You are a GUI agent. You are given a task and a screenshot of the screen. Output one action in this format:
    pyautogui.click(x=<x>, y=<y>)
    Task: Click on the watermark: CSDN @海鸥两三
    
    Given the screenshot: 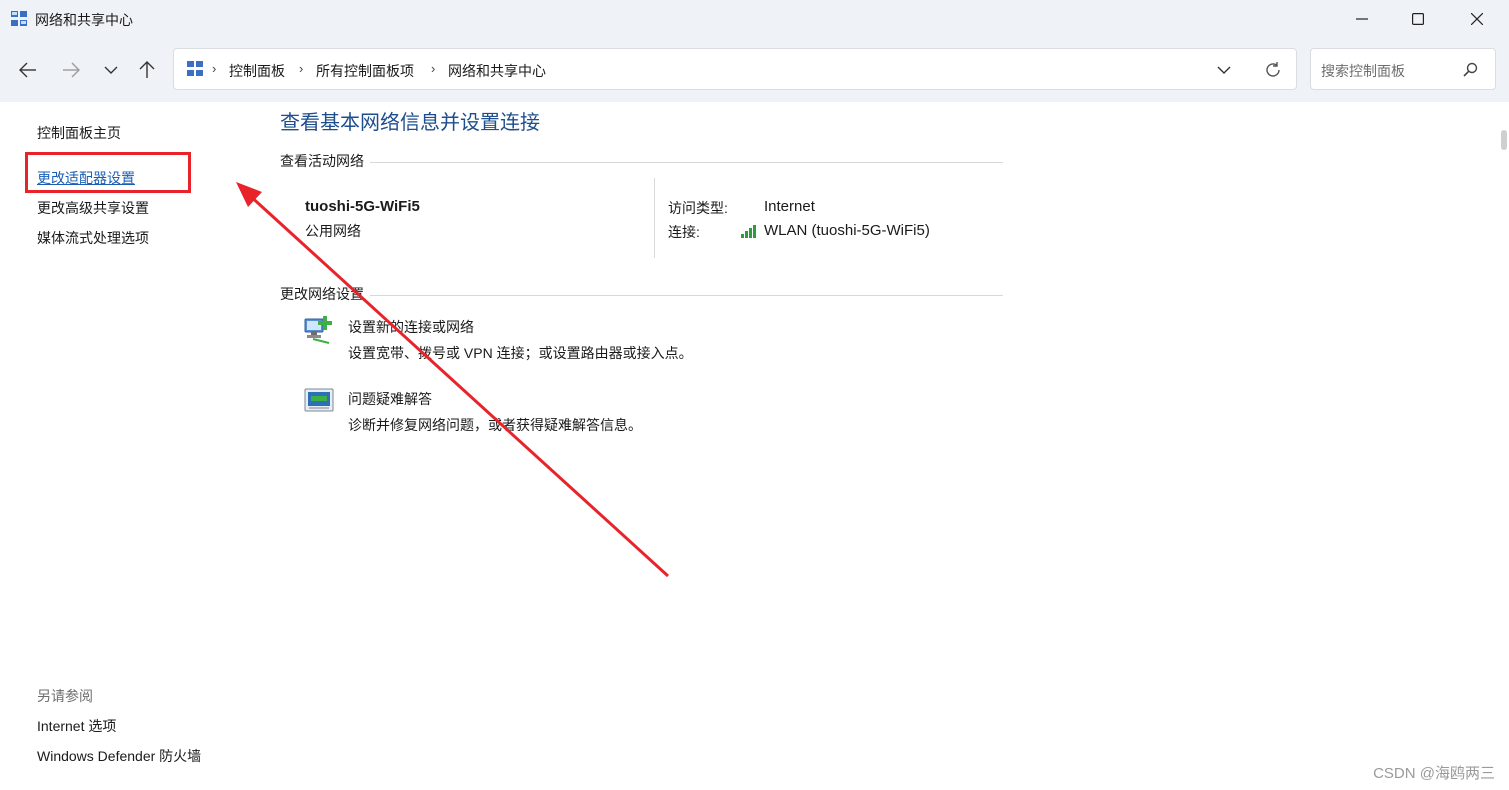 What is the action you would take?
    pyautogui.click(x=1434, y=773)
    